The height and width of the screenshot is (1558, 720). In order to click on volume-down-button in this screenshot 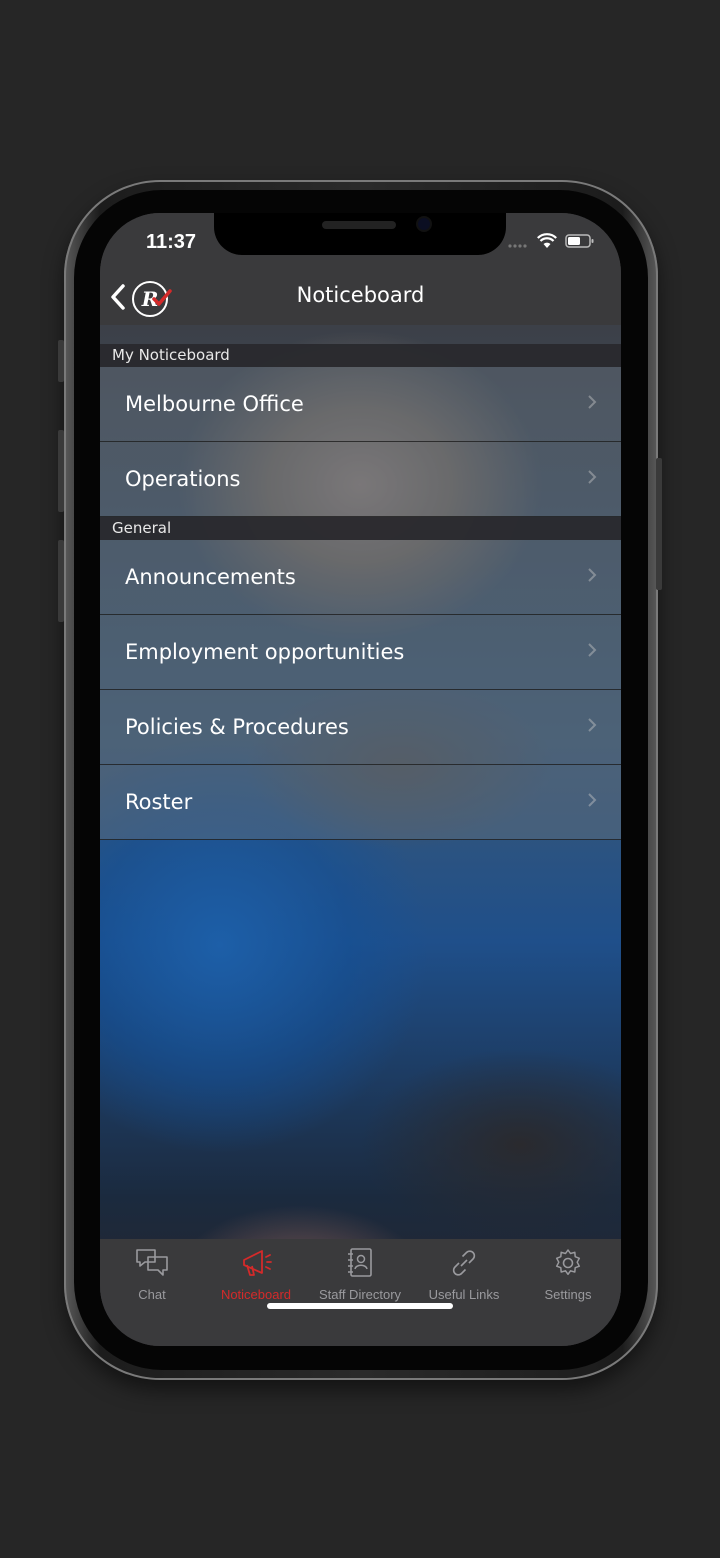, I will do `click(61, 581)`.